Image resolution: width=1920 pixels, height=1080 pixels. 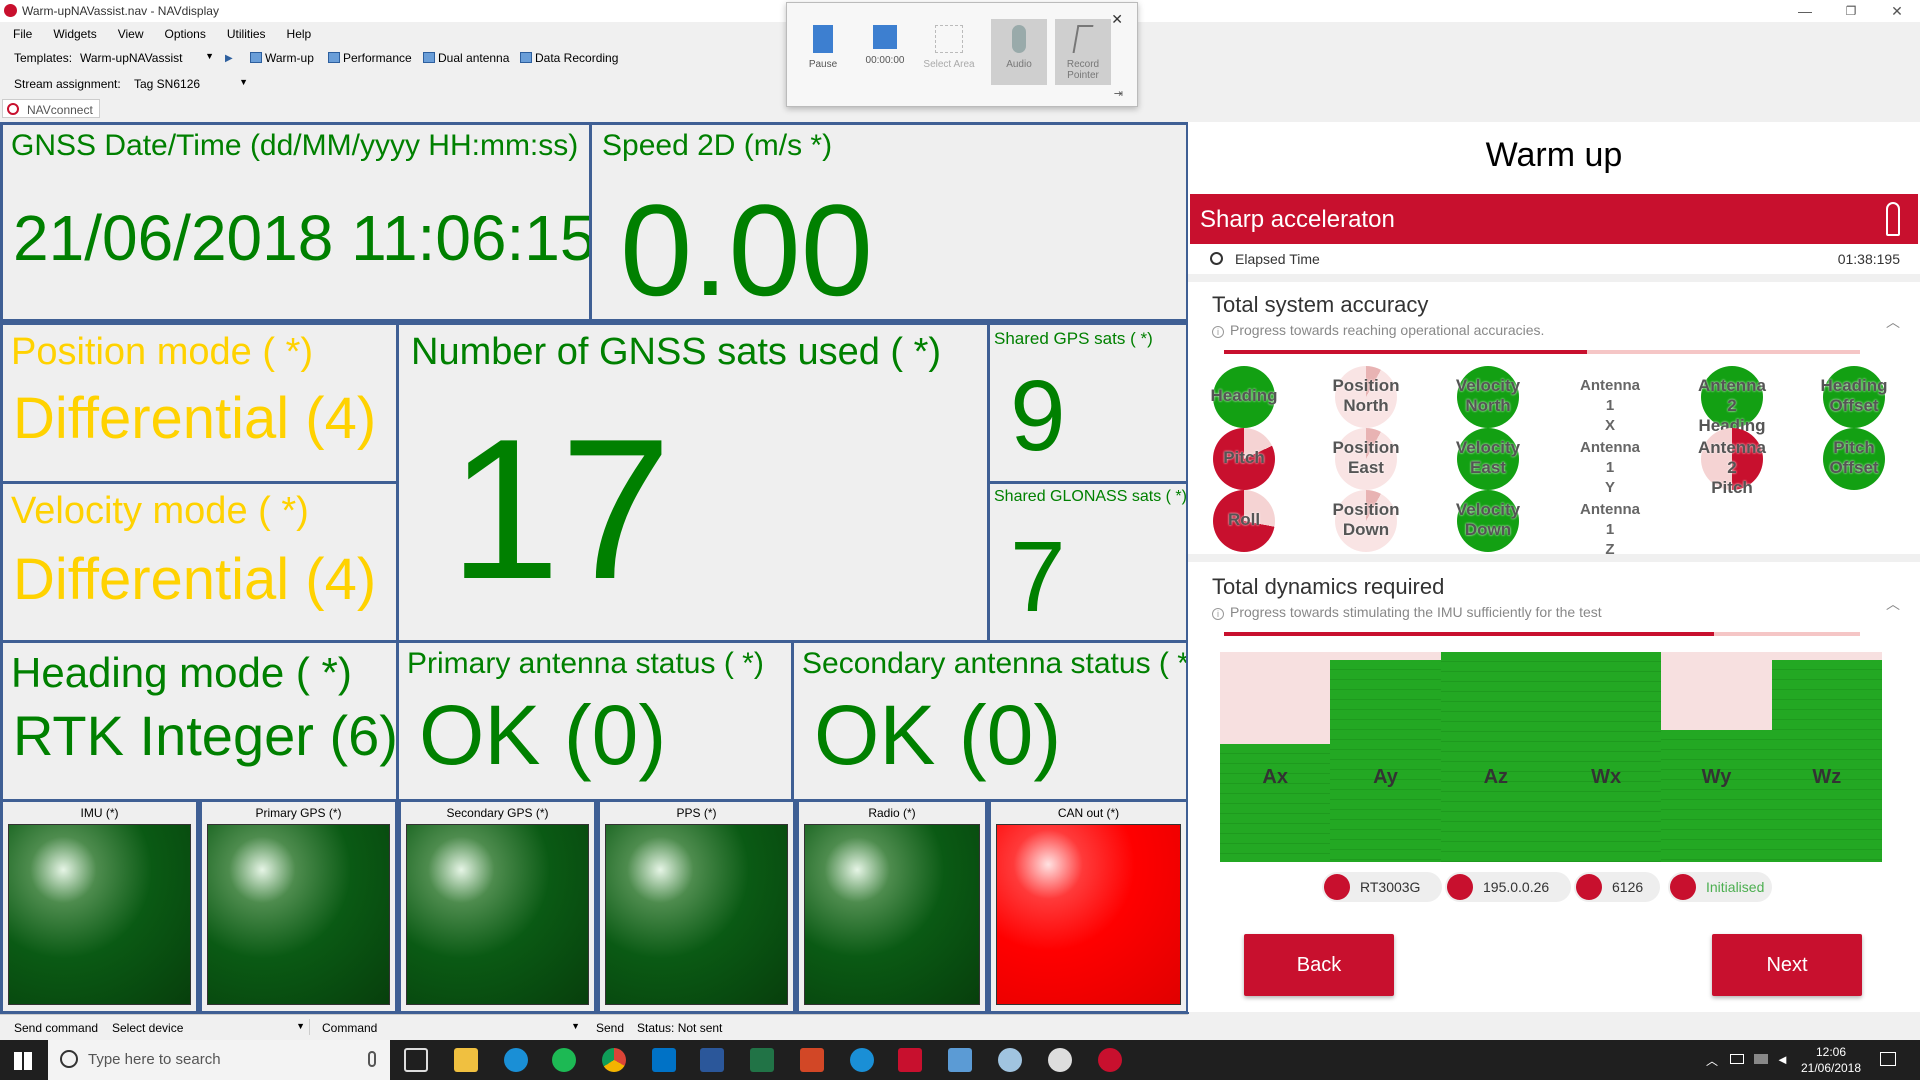 I want to click on dynamics-column: Wx, so click(x=1606, y=757).